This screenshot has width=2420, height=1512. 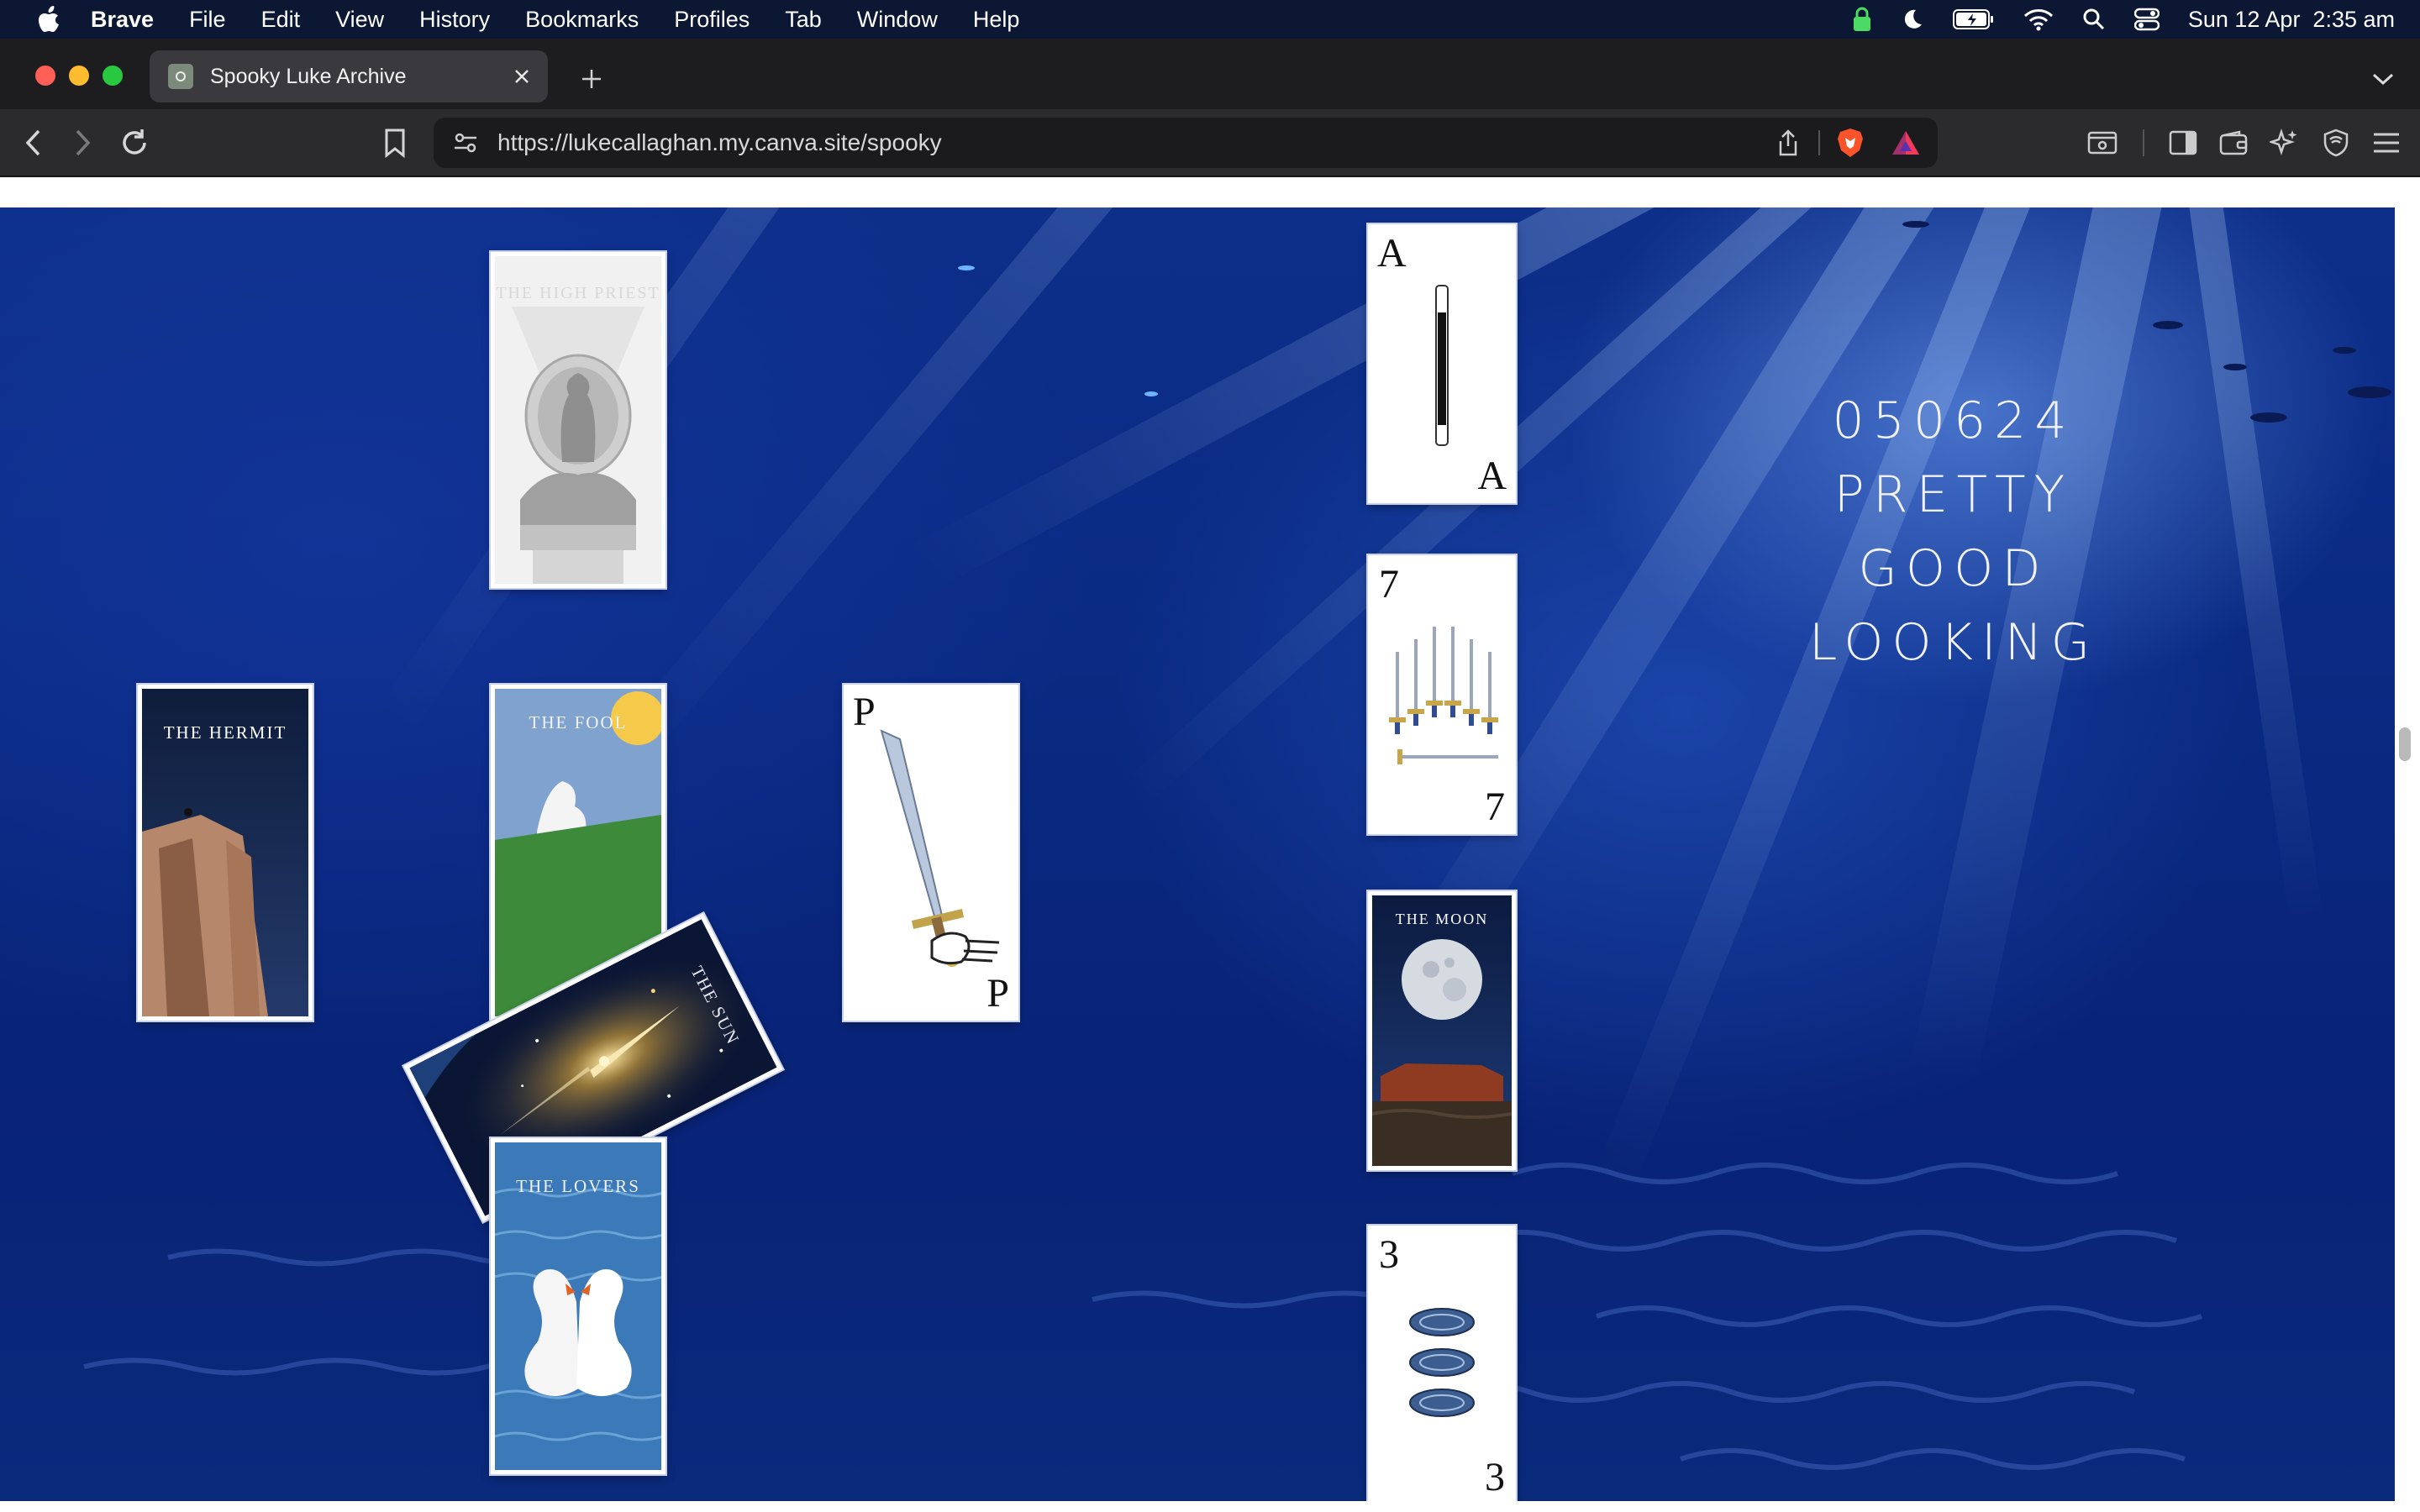 I want to click on tab-close-icon, so click(x=522, y=76).